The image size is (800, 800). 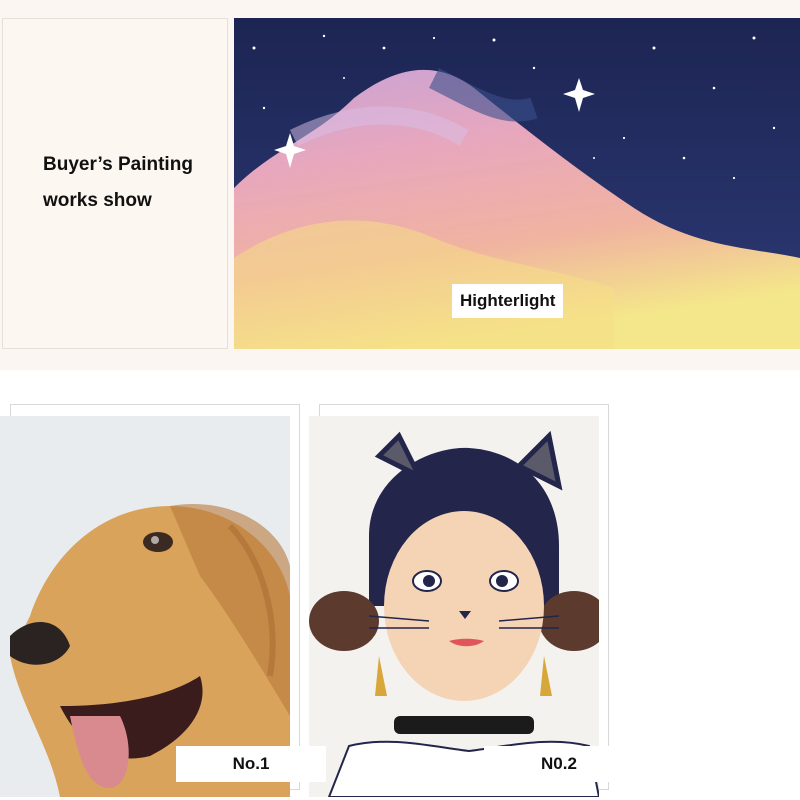 I want to click on highlight-label: Highterlight, so click(x=508, y=301).